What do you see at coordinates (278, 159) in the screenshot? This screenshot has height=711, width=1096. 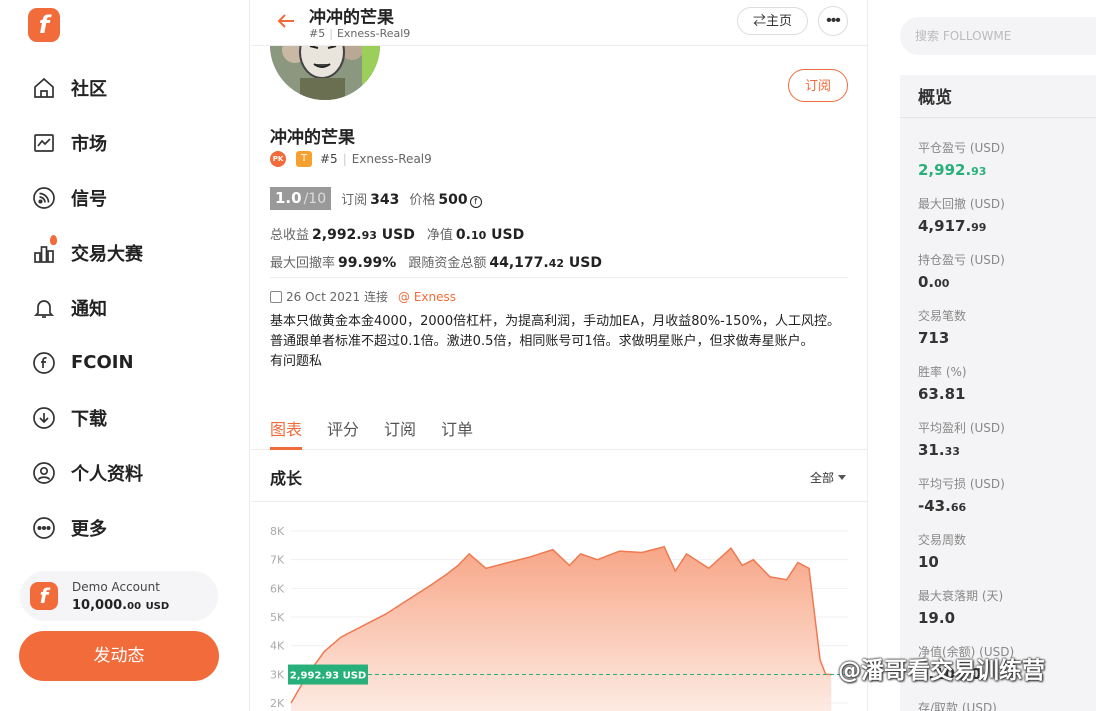 I see `pk-badge-icon: PK` at bounding box center [278, 159].